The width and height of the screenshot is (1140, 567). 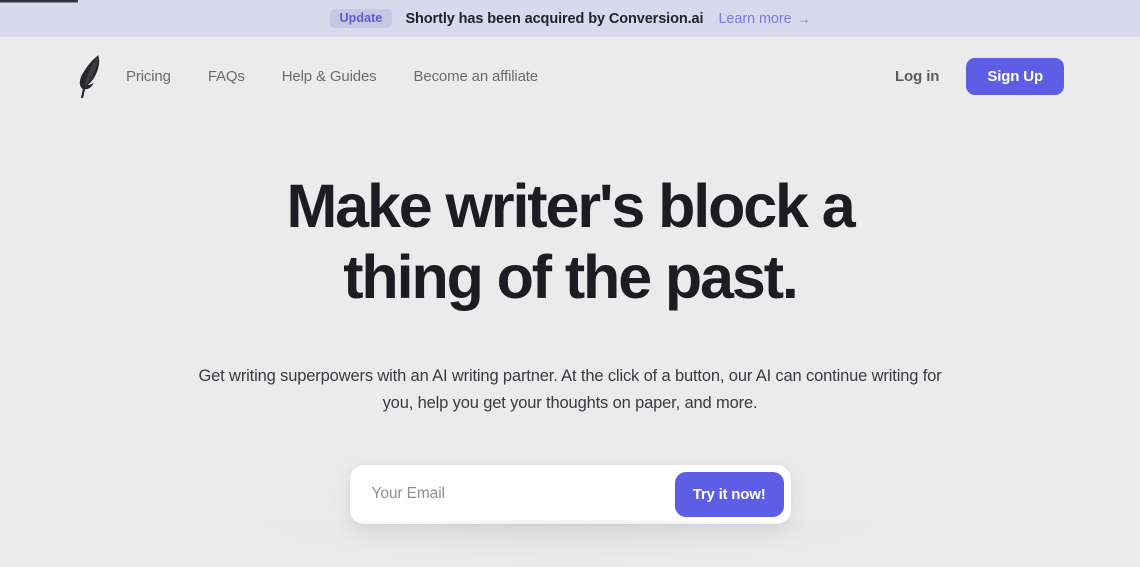 What do you see at coordinates (570, 543) in the screenshot?
I see `form-shadow-halo` at bounding box center [570, 543].